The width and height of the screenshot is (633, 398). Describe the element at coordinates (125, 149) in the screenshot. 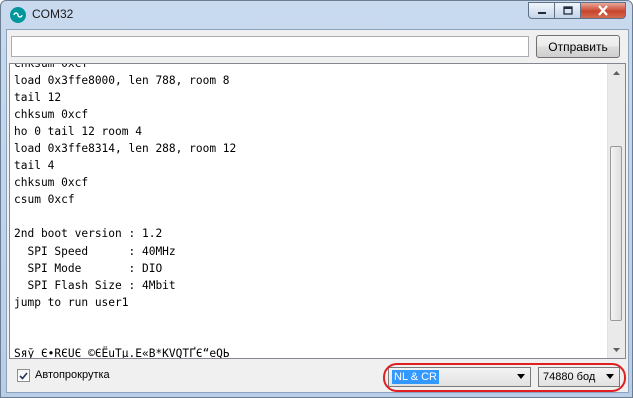

I see `log-line: load 0x3ffe8314, len 288, room 12` at that location.